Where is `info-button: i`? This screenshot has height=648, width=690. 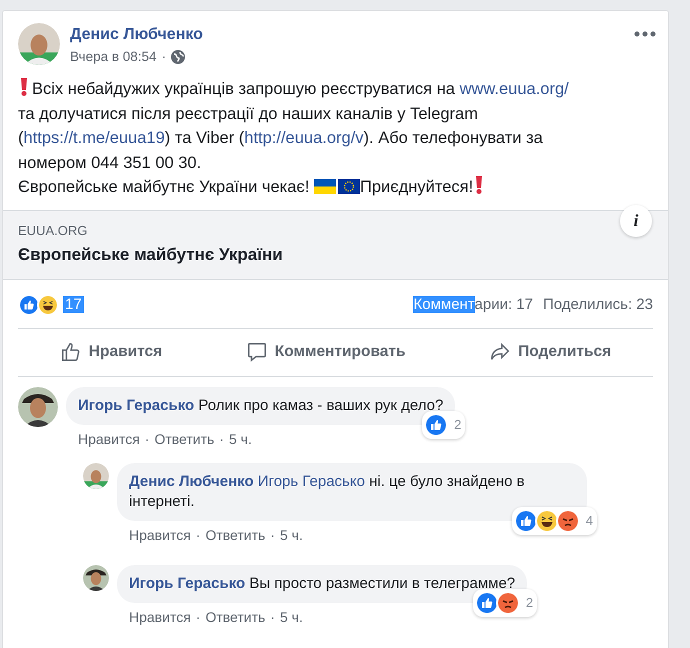 info-button: i is located at coordinates (636, 220).